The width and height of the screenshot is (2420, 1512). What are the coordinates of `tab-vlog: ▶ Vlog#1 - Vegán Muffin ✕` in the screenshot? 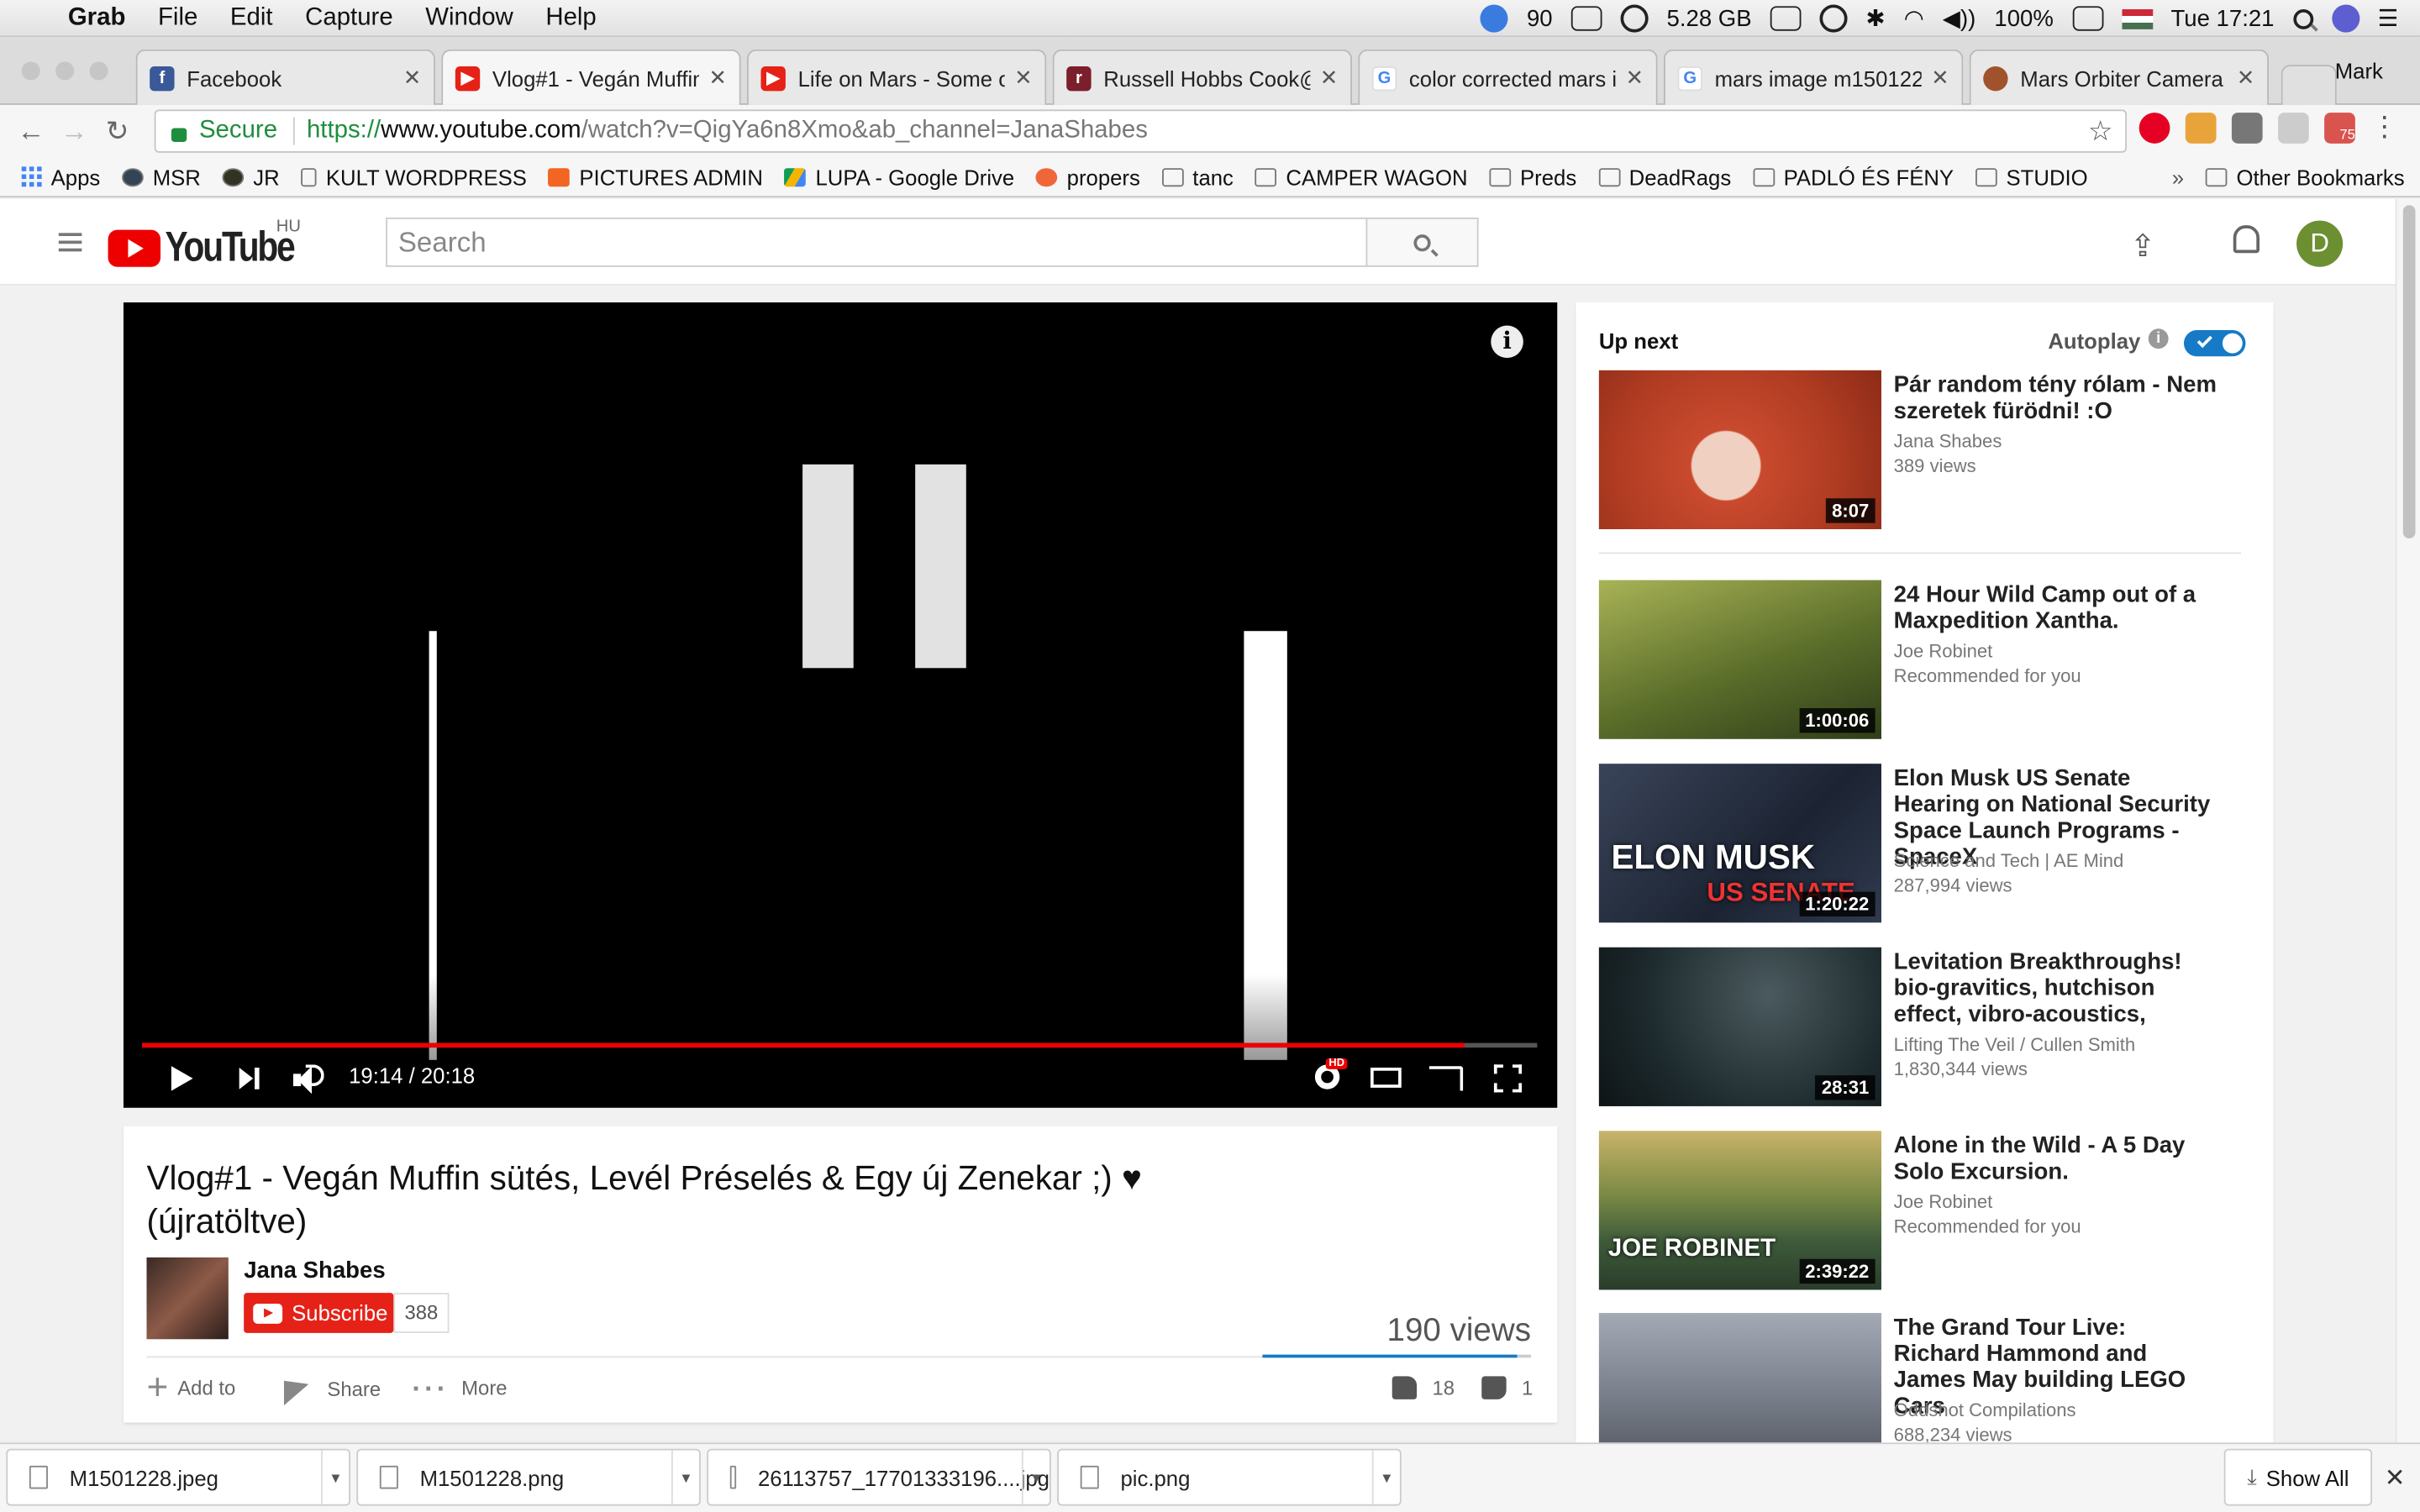 It's located at (591, 77).